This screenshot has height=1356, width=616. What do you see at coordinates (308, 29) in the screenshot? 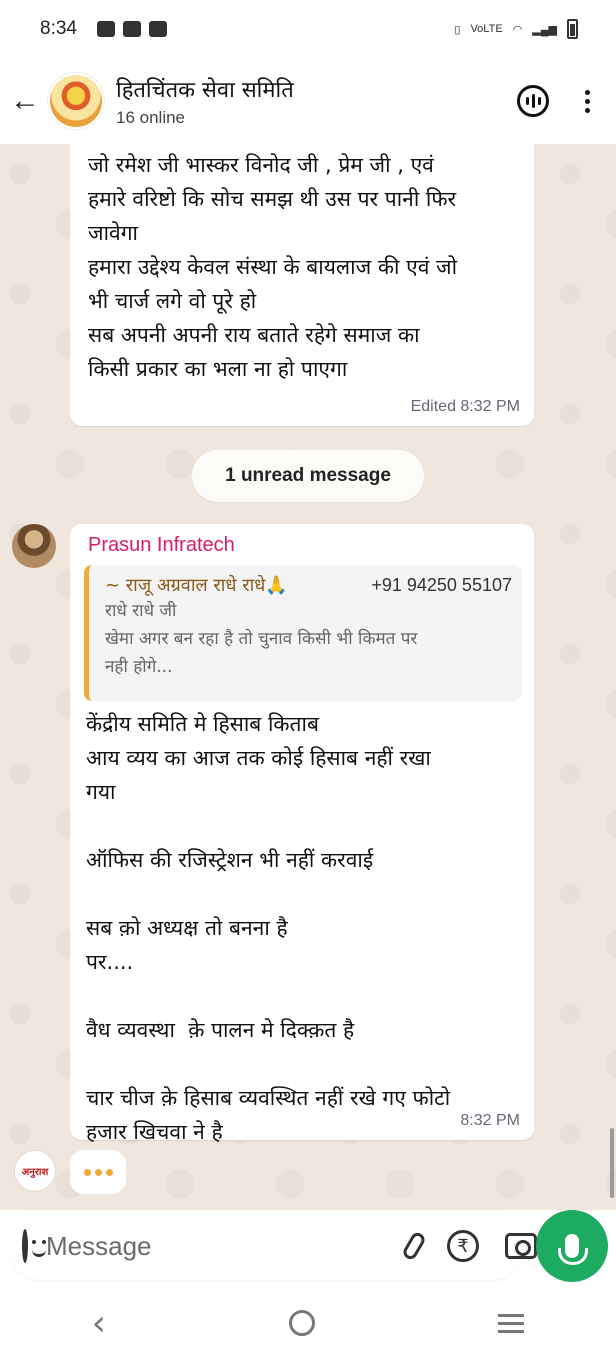
I see `status-bar: 8:34 ▯ VoLTE ◠ ▂▄▆` at bounding box center [308, 29].